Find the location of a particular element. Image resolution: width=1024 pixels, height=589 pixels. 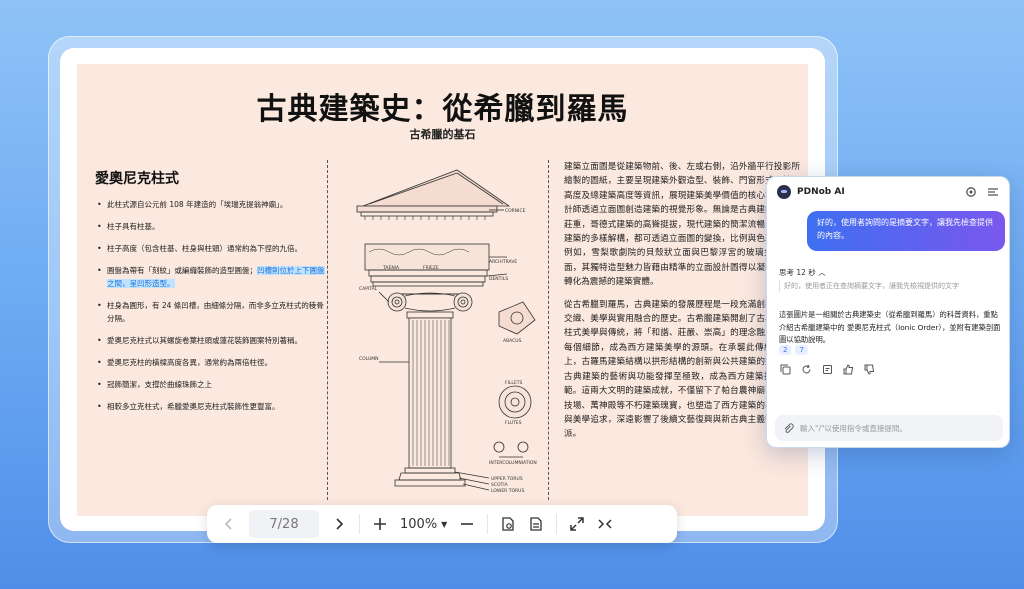

user-message-bubble: 好的，使用者詢問的是摘要文字，讓我先檢查提供的內容。 is located at coordinates (906, 231).